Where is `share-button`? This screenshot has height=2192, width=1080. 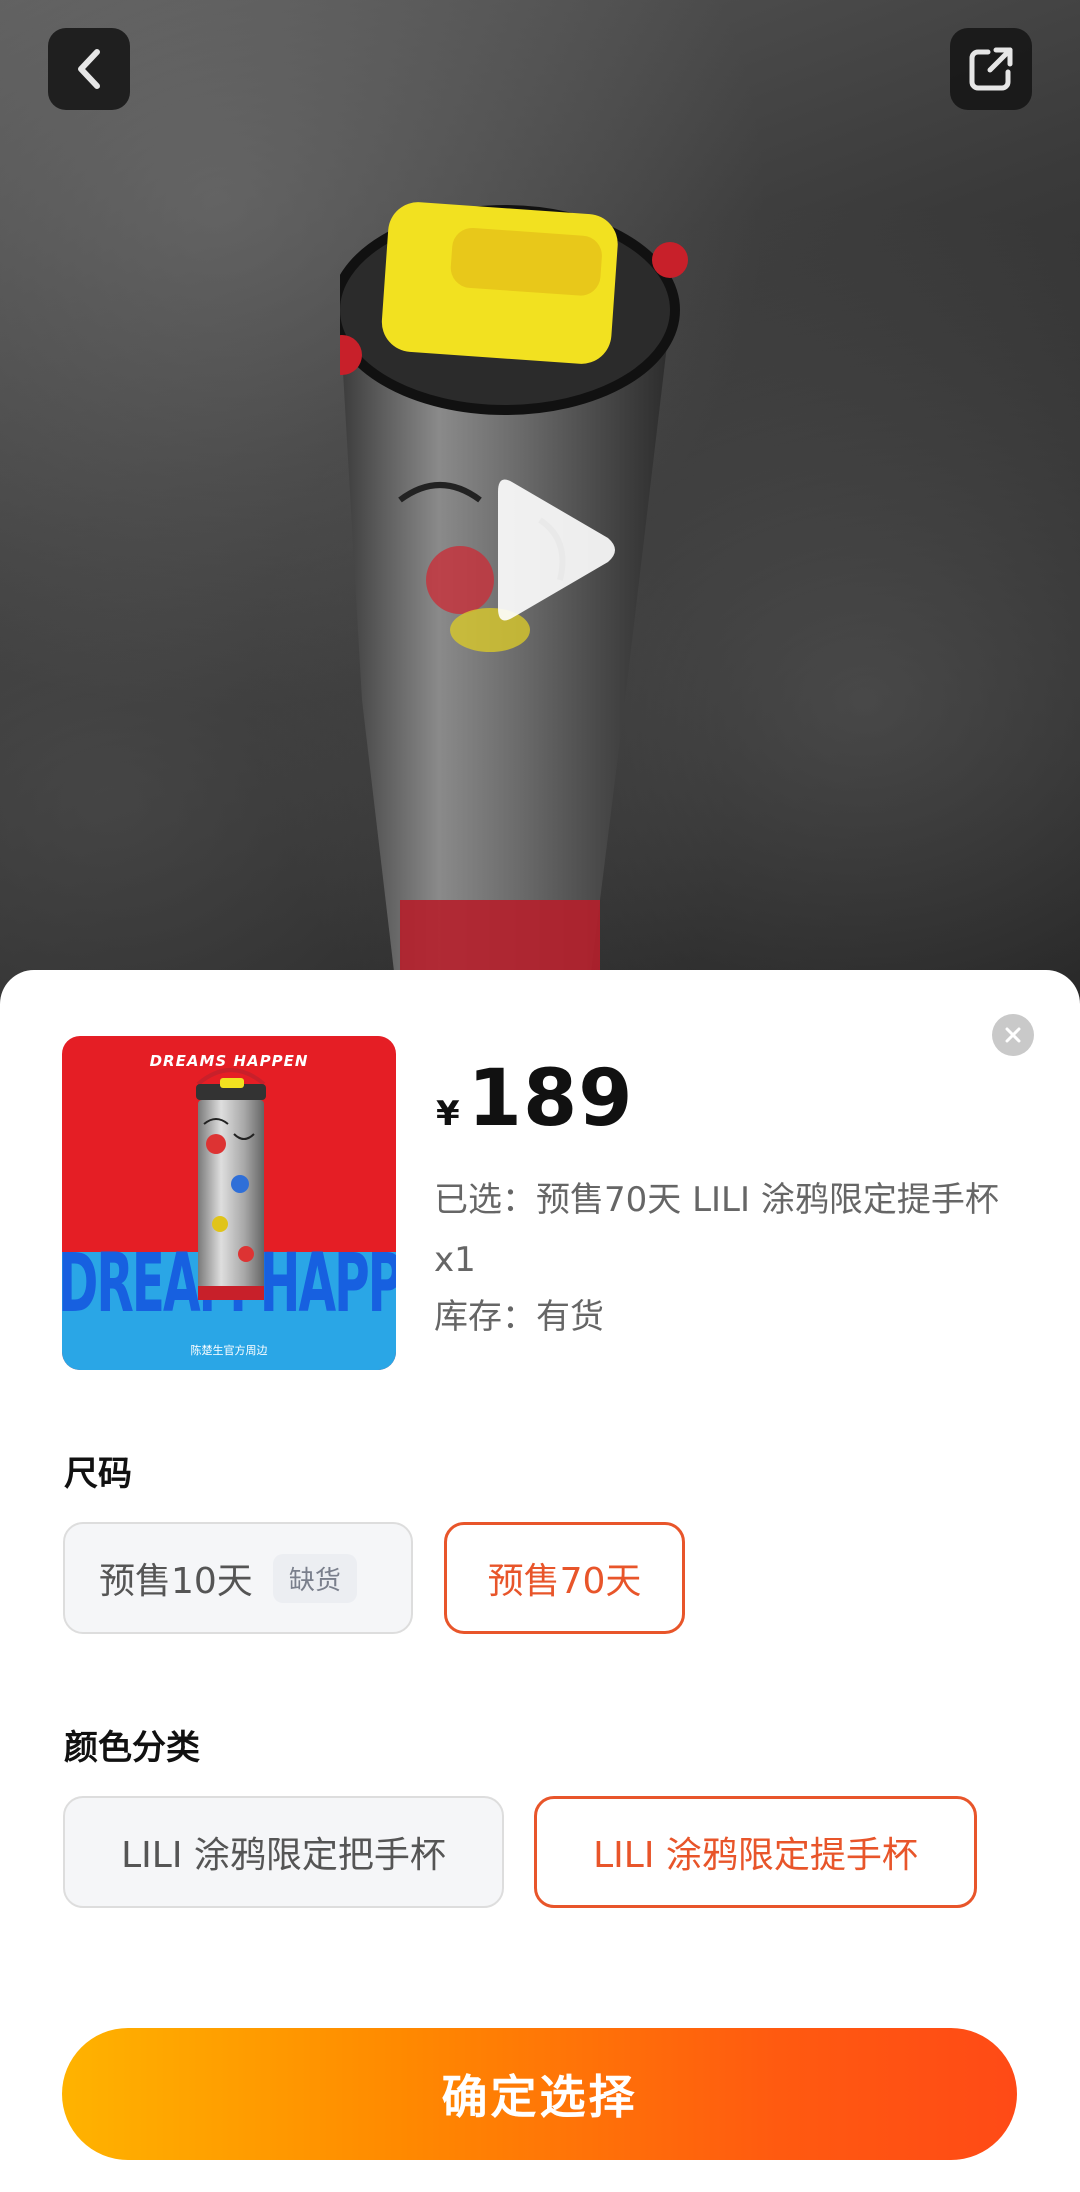
share-button is located at coordinates (991, 69).